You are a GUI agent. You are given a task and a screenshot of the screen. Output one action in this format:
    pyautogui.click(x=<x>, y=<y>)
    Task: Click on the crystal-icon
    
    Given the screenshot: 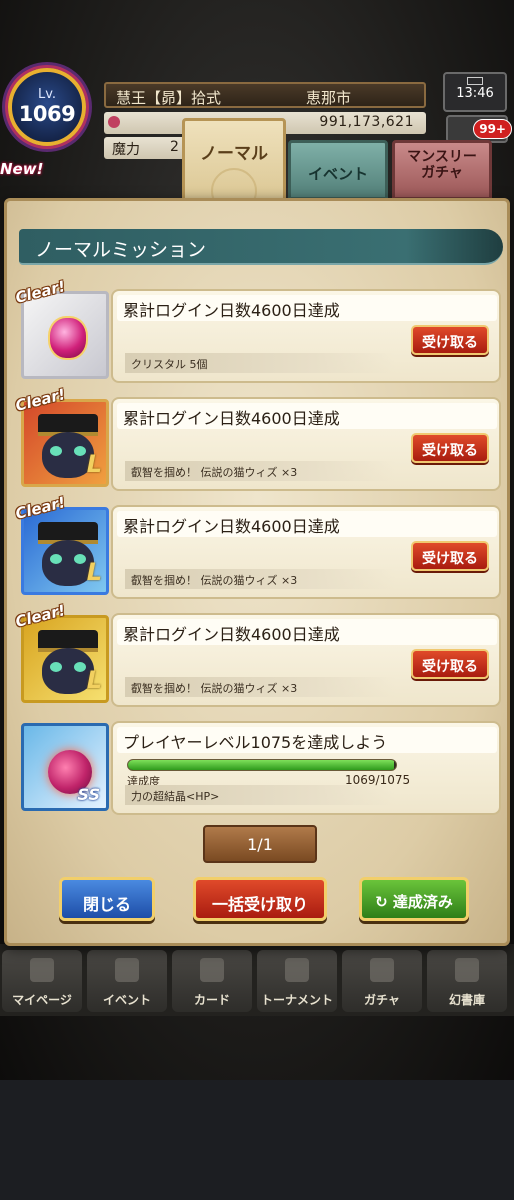 What is the action you would take?
    pyautogui.click(x=68, y=338)
    